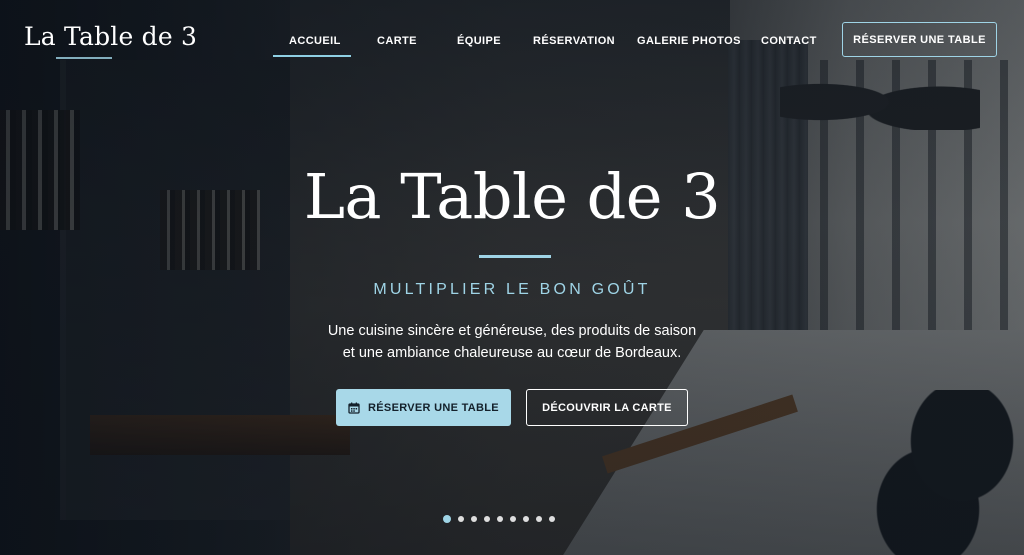  I want to click on nav-active-indicator, so click(312, 56).